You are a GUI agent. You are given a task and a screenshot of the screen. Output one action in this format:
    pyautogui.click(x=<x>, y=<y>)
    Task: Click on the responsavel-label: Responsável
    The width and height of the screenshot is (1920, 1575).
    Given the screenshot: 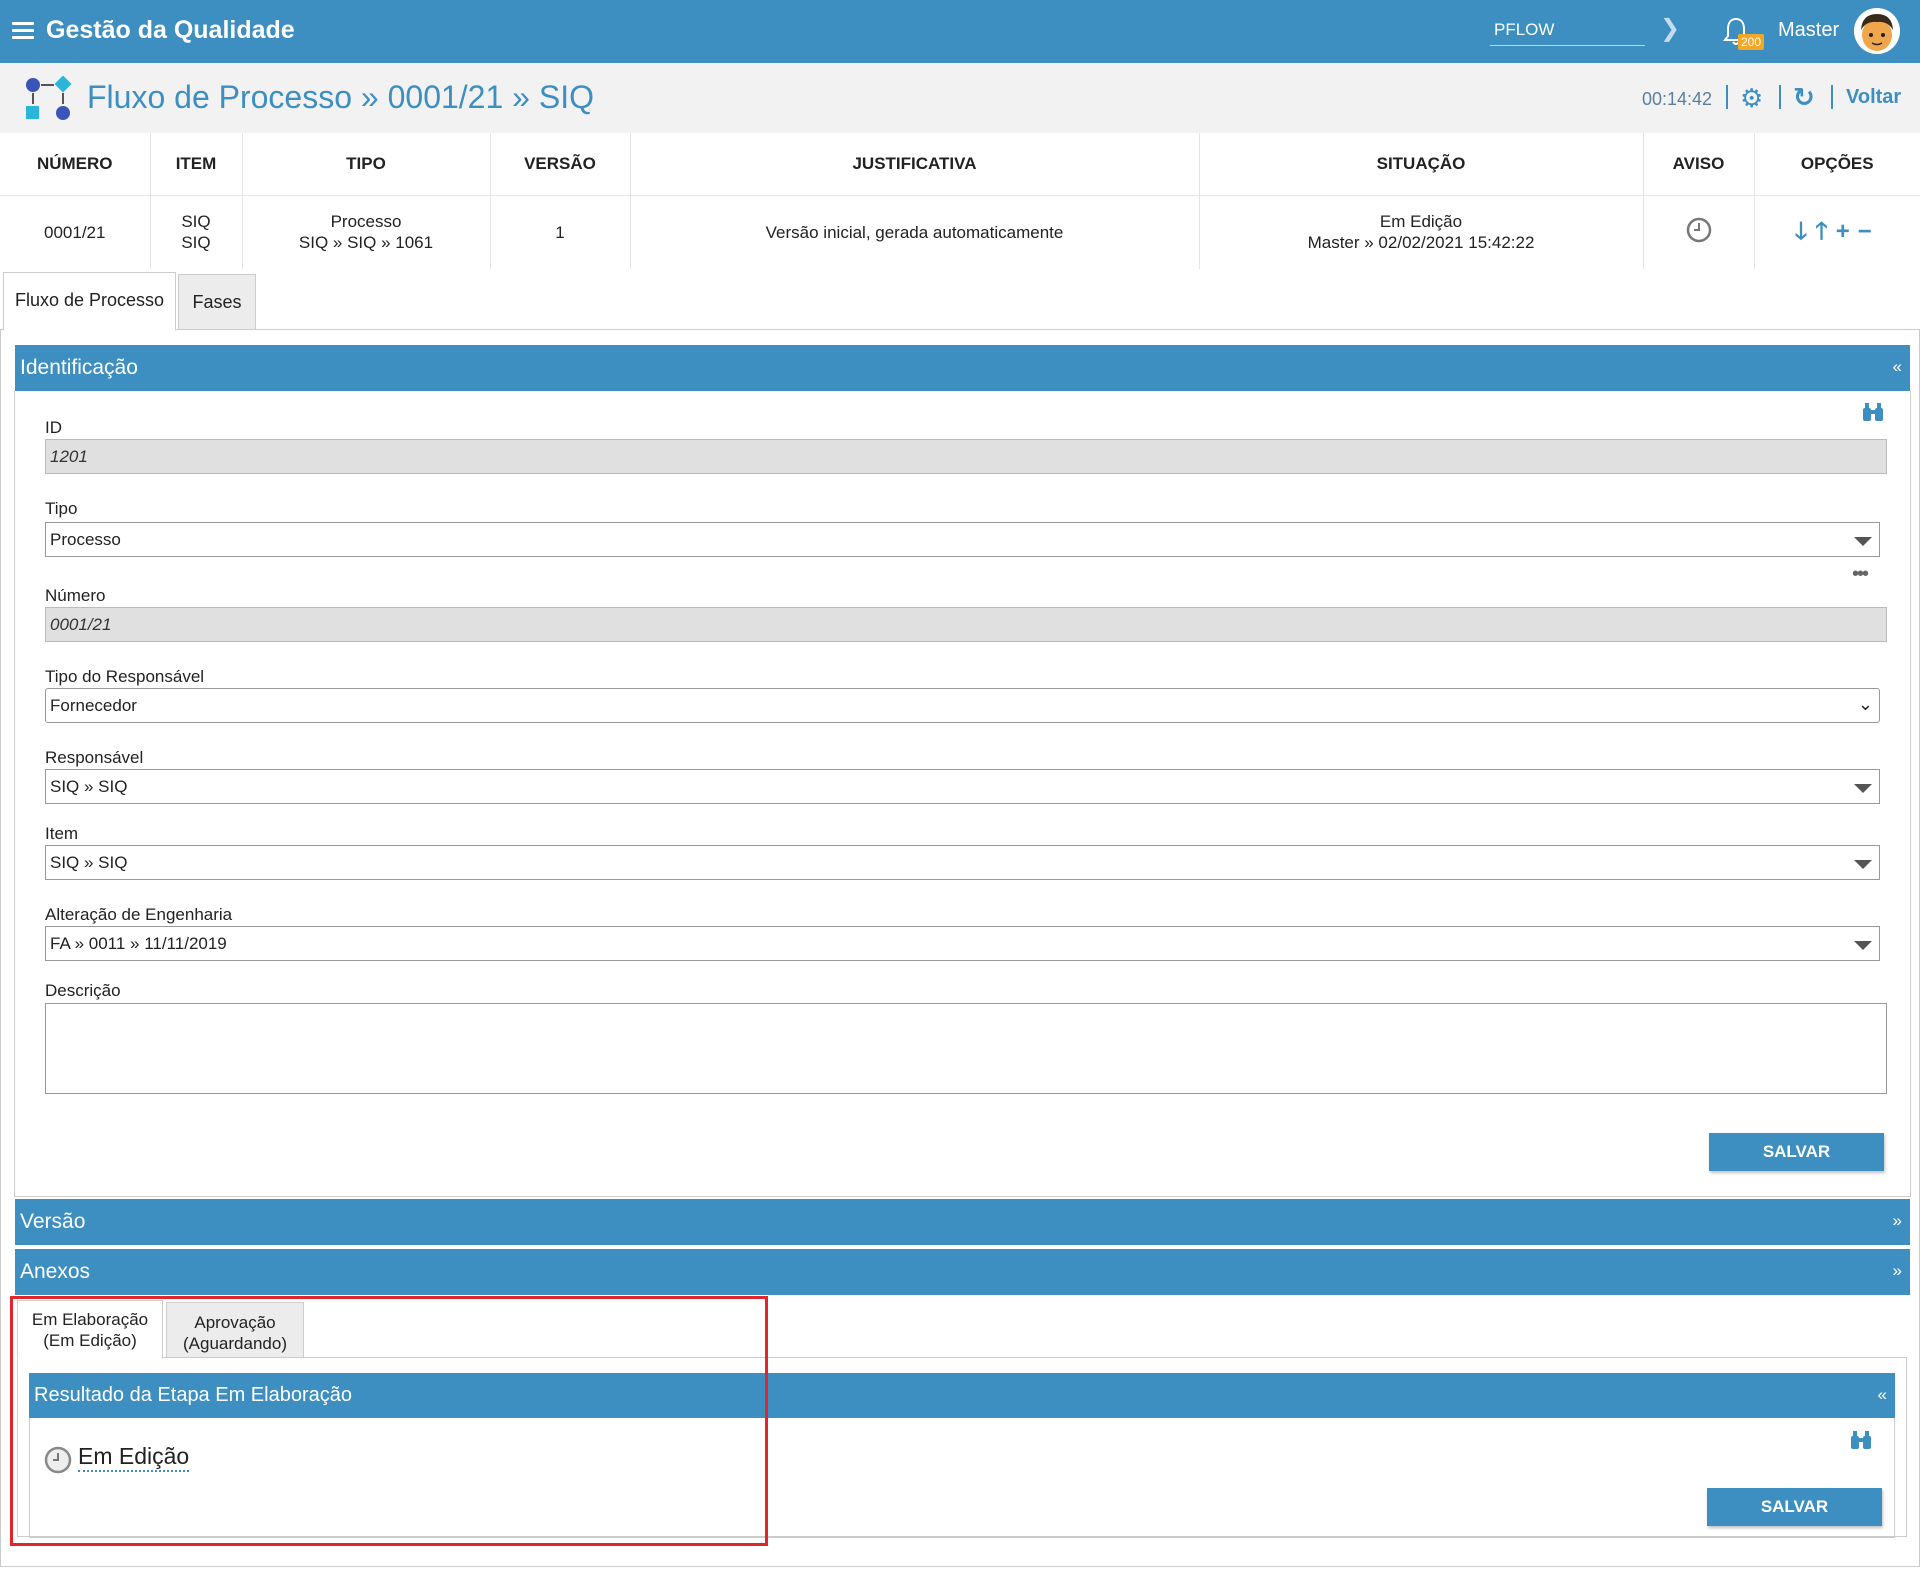 What is the action you would take?
    pyautogui.click(x=94, y=757)
    